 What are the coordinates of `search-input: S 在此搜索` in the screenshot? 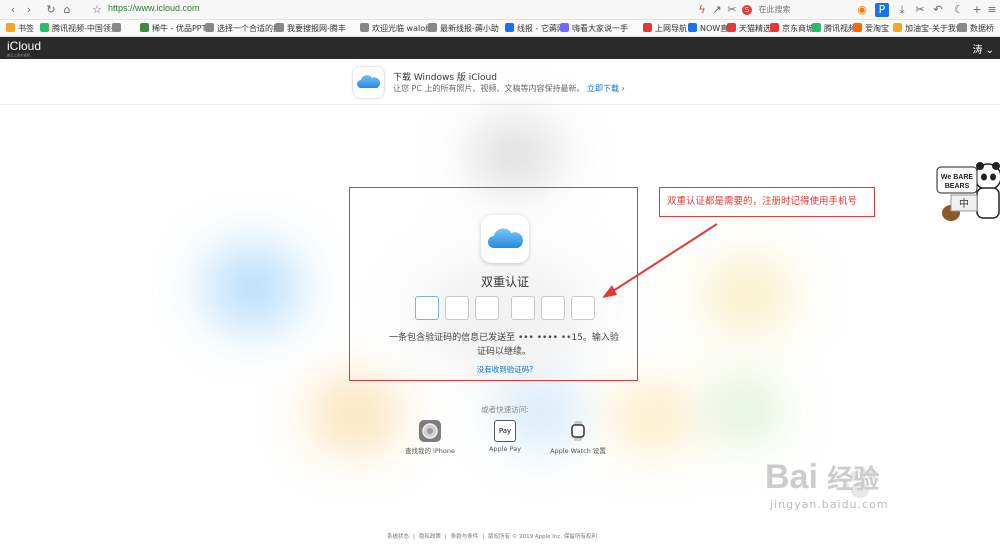 It's located at (789, 10).